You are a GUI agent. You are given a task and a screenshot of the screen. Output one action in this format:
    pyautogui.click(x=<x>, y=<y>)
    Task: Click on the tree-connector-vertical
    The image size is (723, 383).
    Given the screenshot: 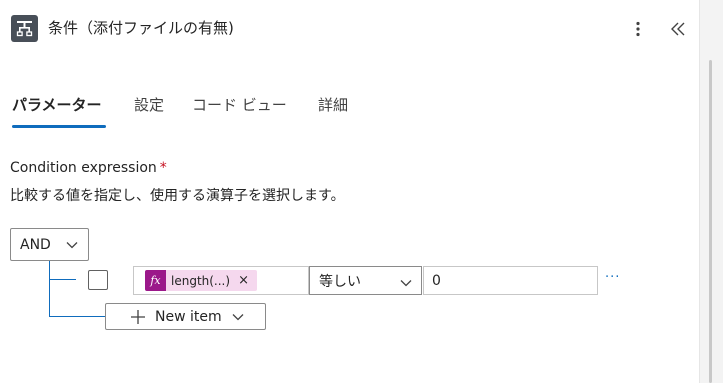 What is the action you would take?
    pyautogui.click(x=49, y=288)
    